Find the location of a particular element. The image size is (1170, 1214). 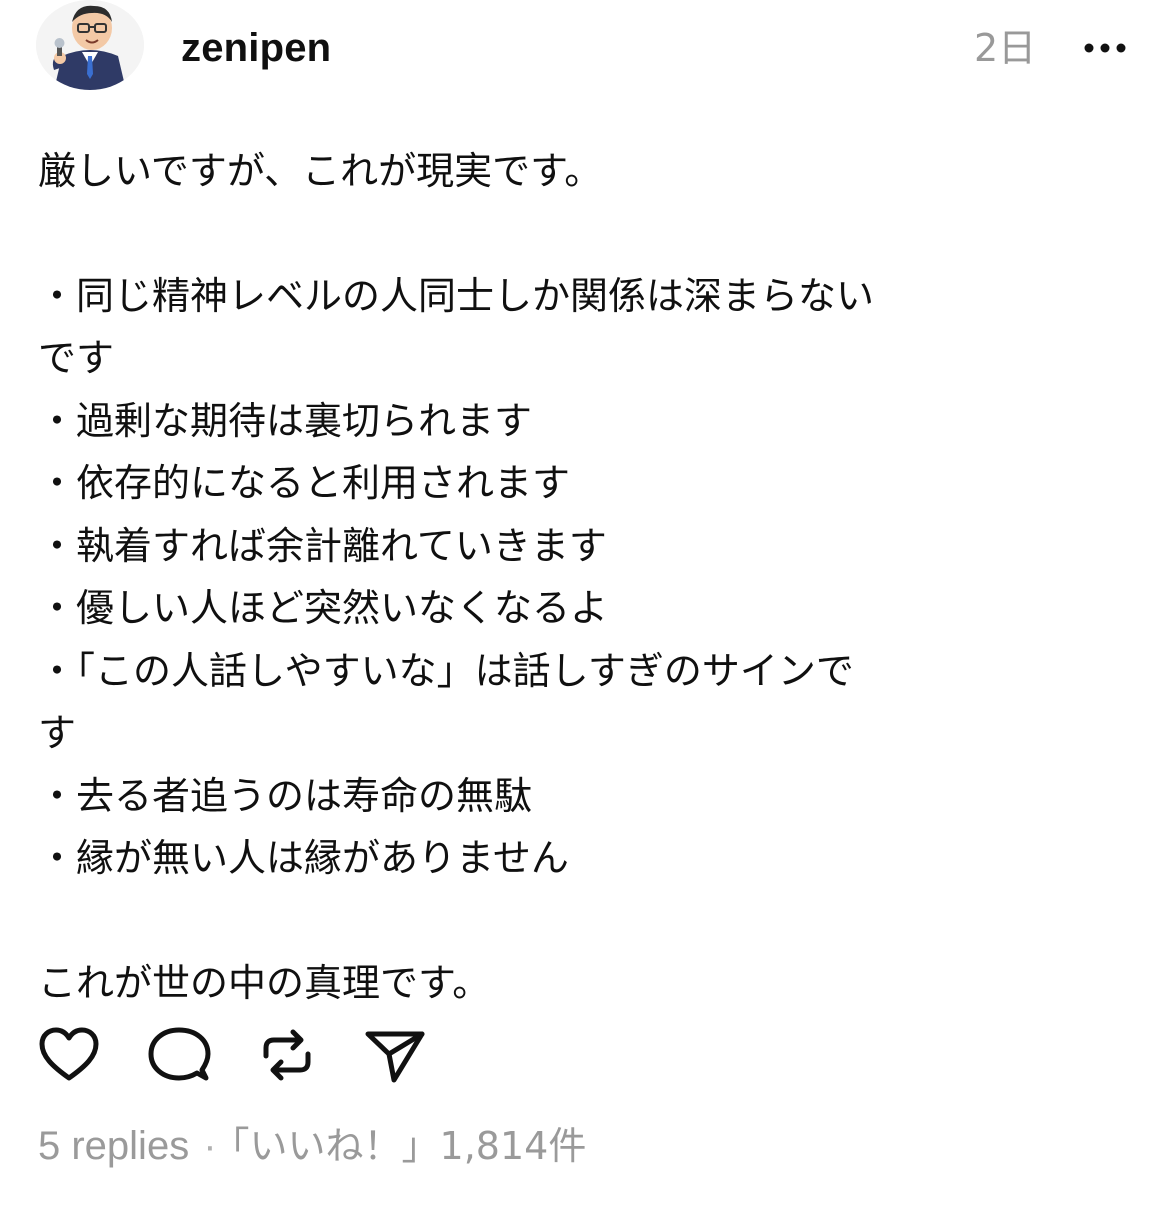

more-dots-icon is located at coordinates (1105, 48).